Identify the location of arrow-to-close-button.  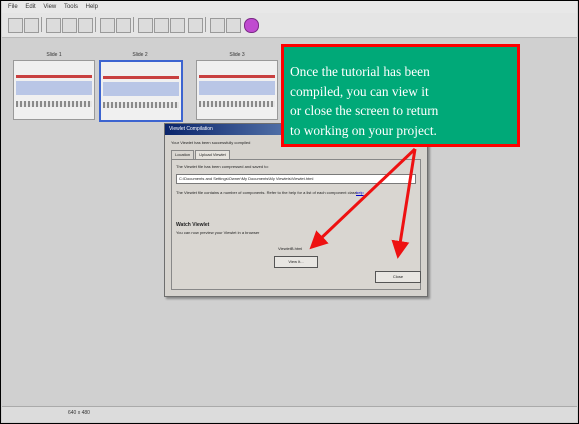
(404, 203).